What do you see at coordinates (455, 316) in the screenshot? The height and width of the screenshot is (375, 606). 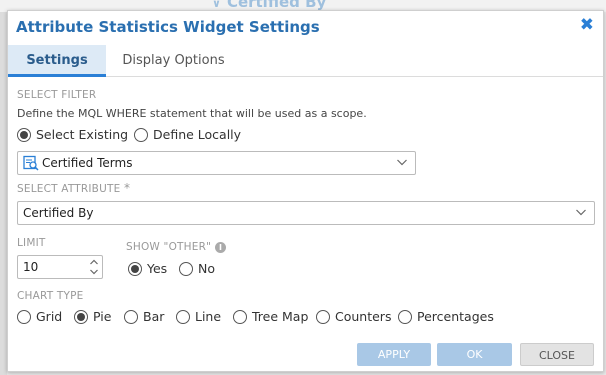 I see `radio-label: Percentages` at bounding box center [455, 316].